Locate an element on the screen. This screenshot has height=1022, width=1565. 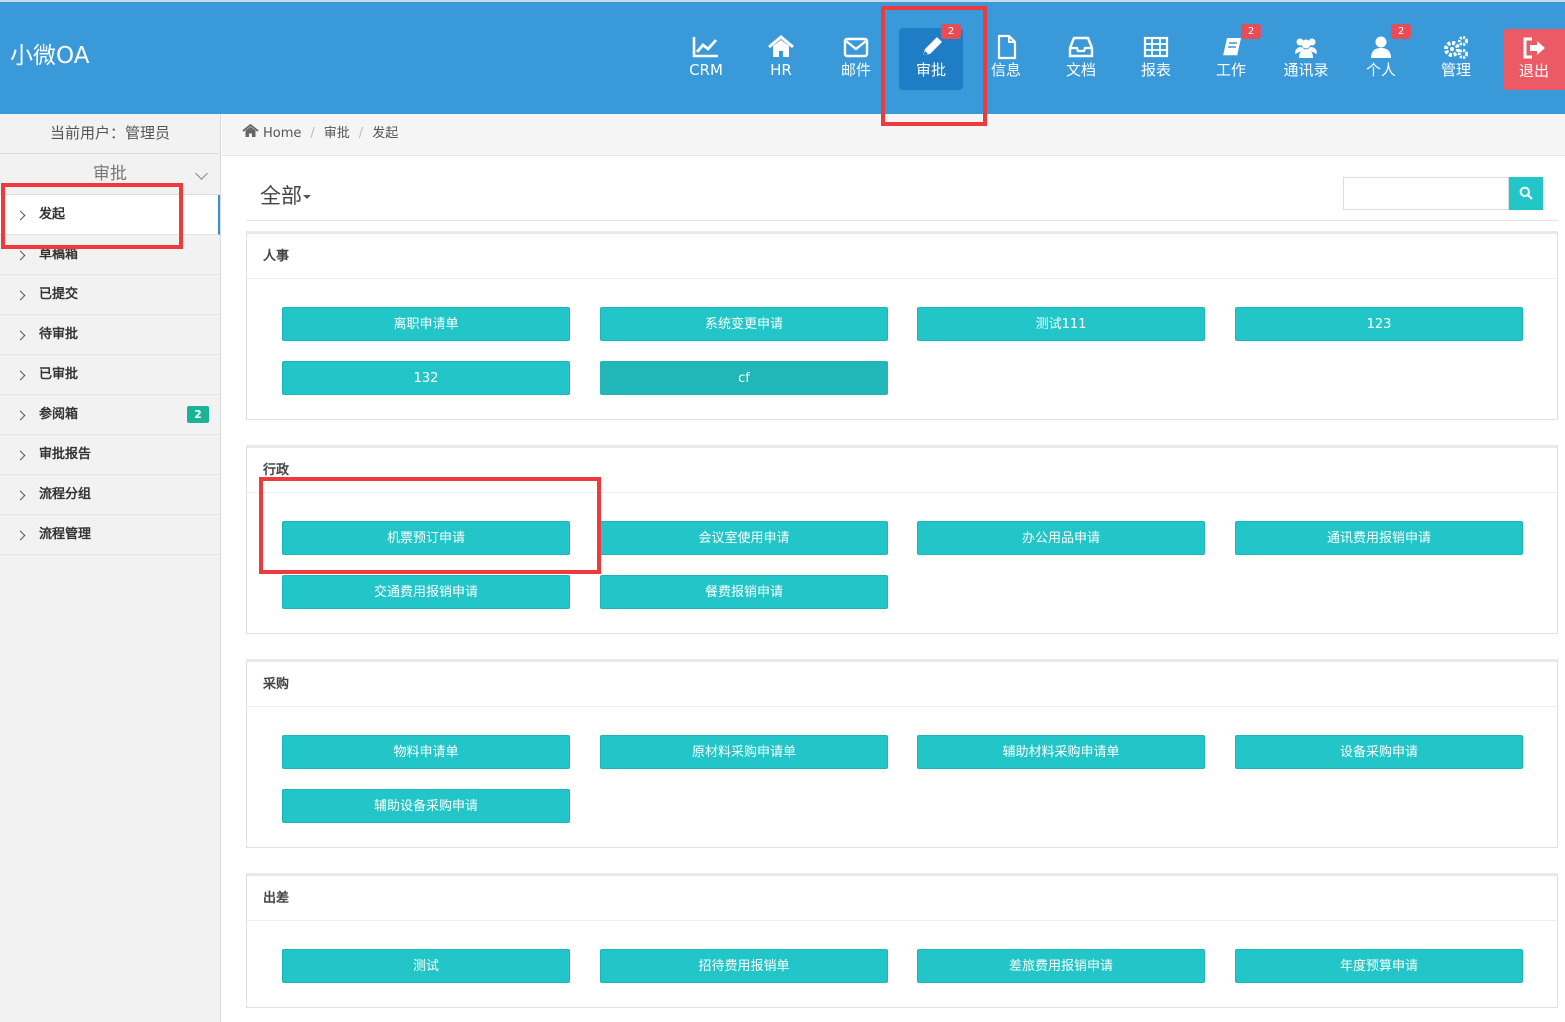
nav-label: 工作 is located at coordinates (1230, 70).